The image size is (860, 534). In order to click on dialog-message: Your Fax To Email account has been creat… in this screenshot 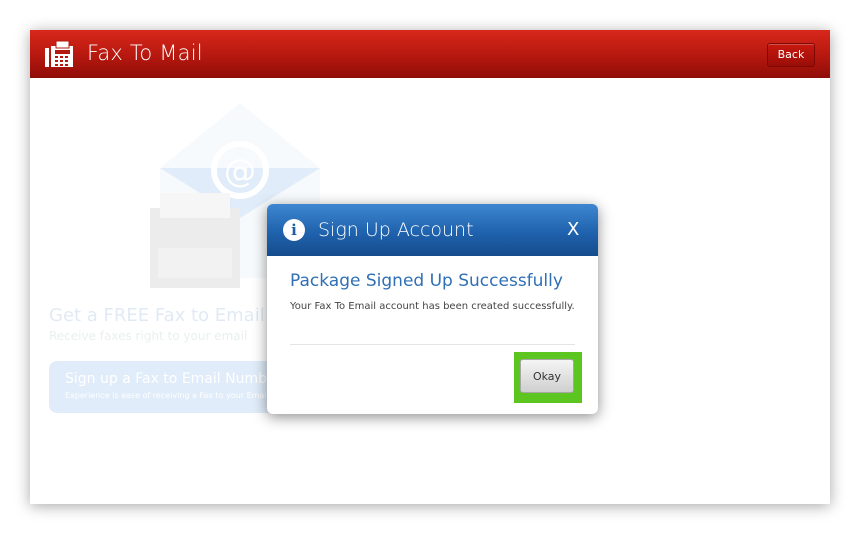, I will do `click(432, 306)`.